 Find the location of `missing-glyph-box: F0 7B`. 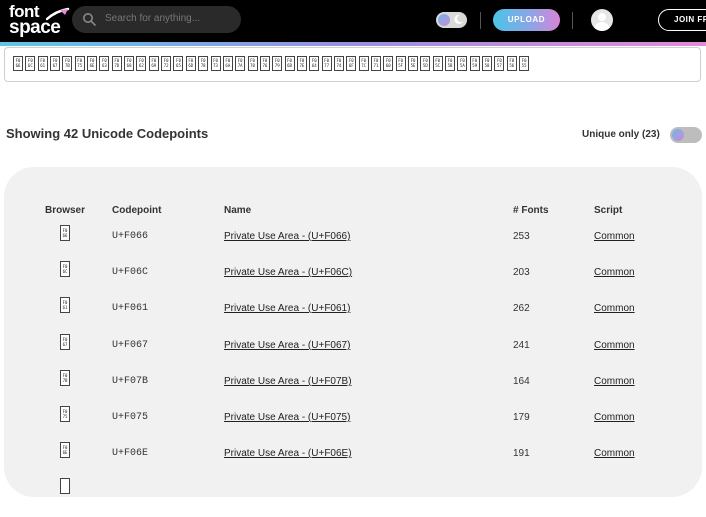

missing-glyph-box: F0 7B is located at coordinates (67, 63).